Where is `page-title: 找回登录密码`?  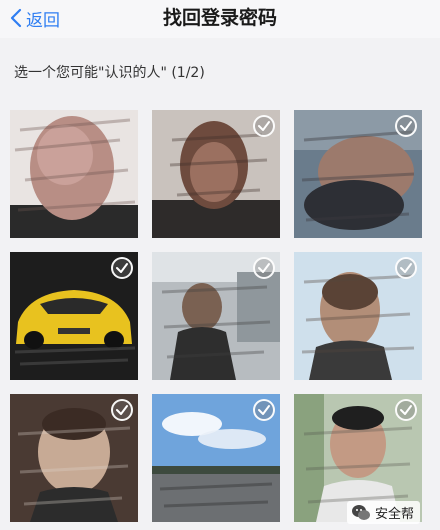 page-title: 找回登录密码 is located at coordinates (219, 18).